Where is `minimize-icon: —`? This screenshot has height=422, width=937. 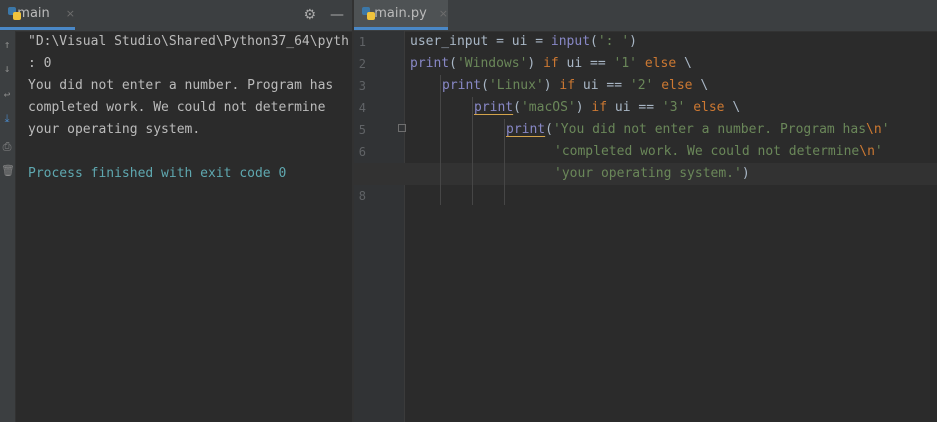 minimize-icon: — is located at coordinates (337, 15).